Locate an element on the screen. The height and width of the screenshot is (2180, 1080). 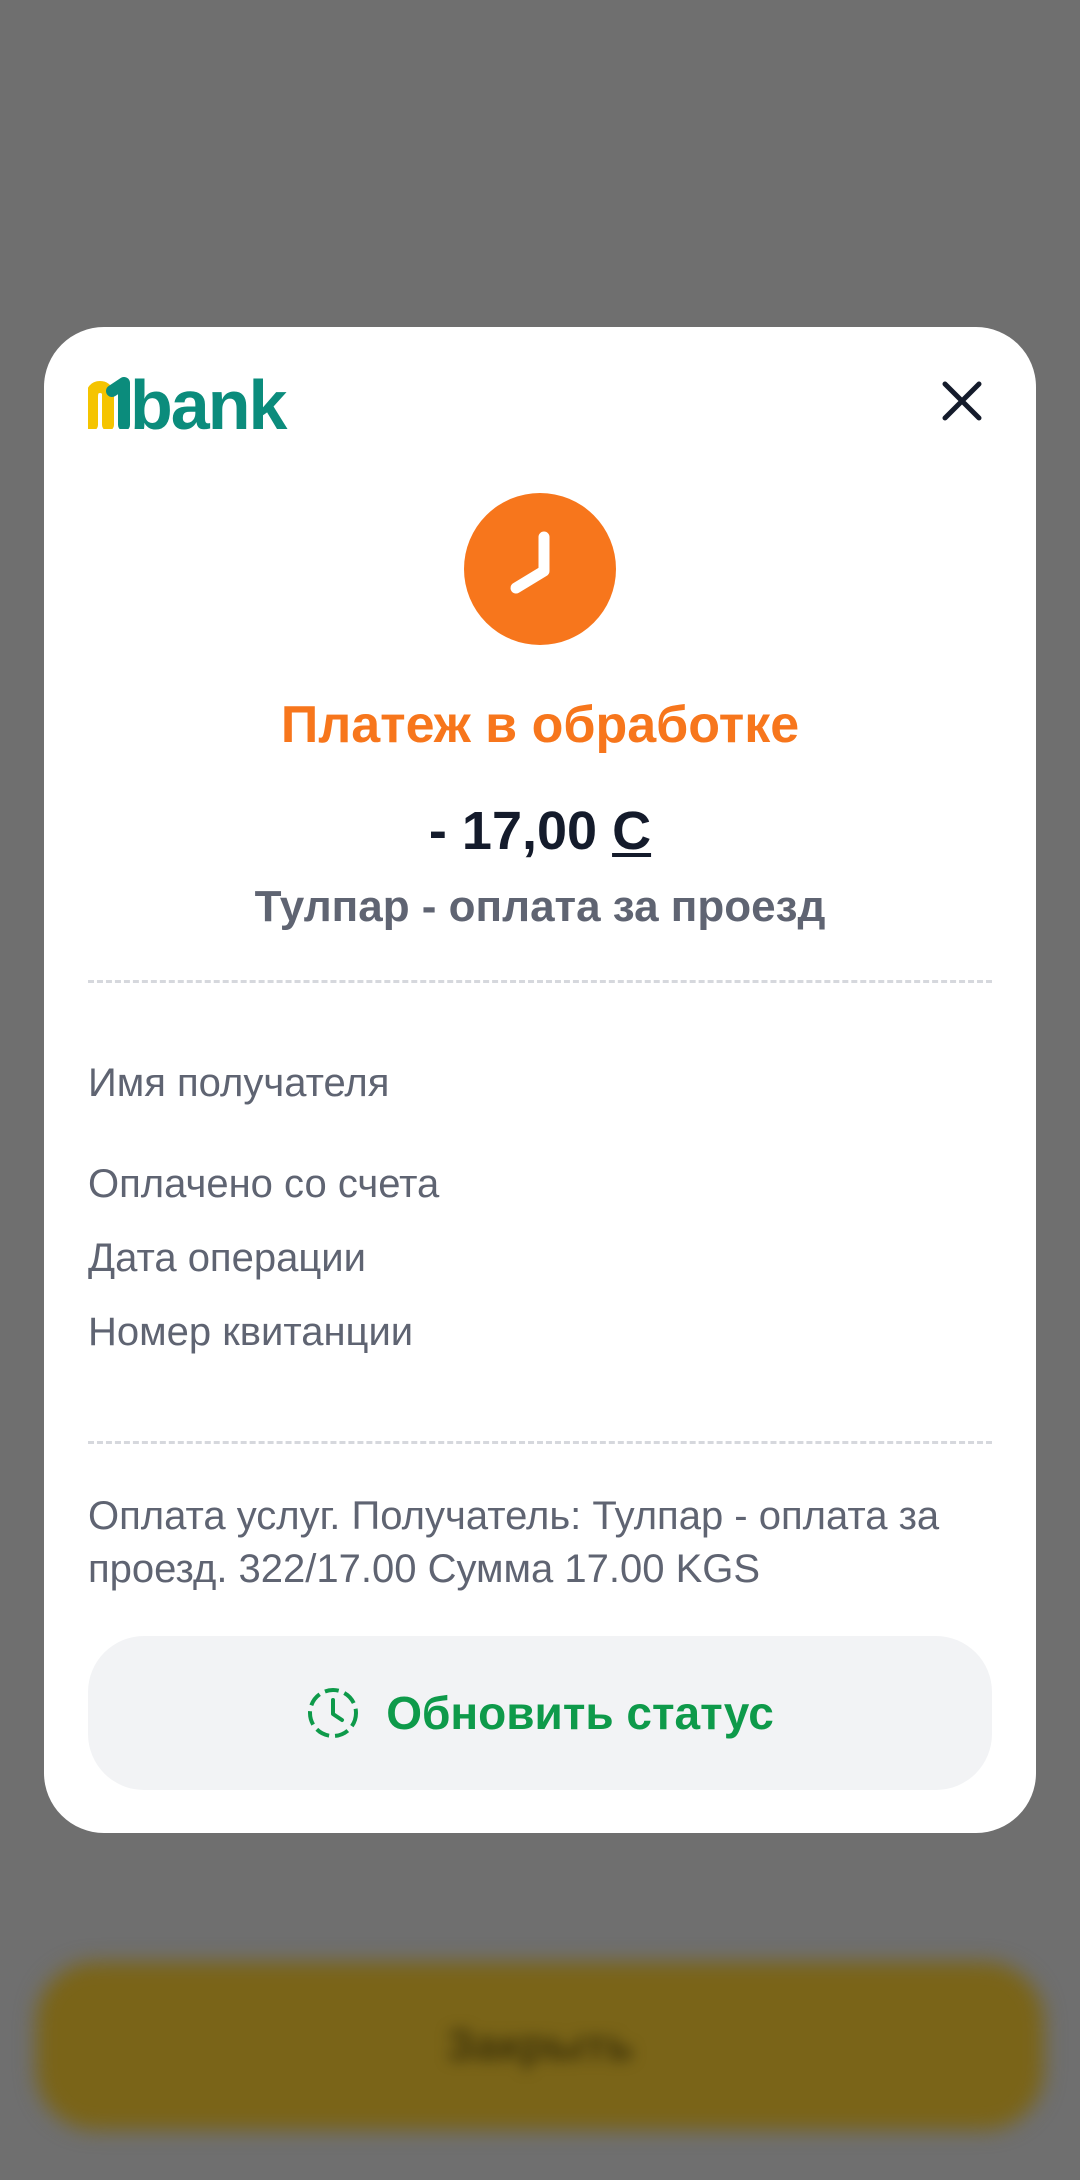
mbank-logo-mark-icon is located at coordinates (109, 403).